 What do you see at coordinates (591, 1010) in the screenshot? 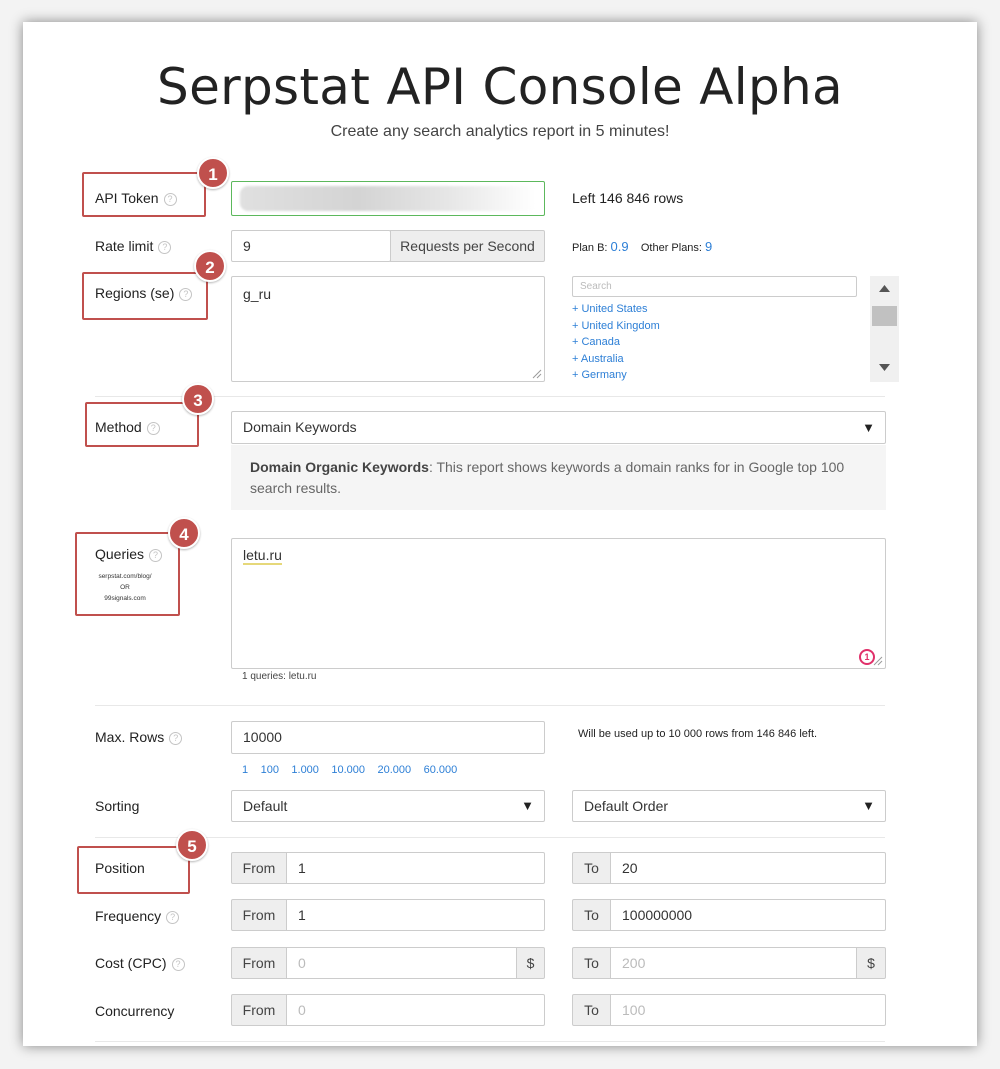
I see `concurrency-to-addon: To` at bounding box center [591, 1010].